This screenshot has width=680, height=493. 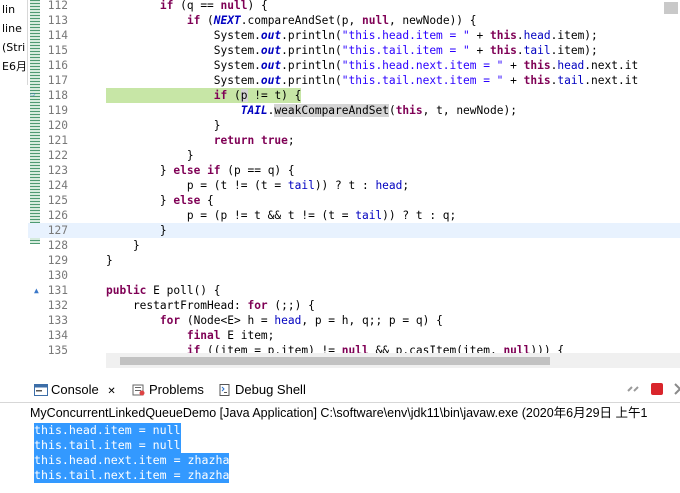 I want to click on code-token: , newNode)) {, so click(x=432, y=20).